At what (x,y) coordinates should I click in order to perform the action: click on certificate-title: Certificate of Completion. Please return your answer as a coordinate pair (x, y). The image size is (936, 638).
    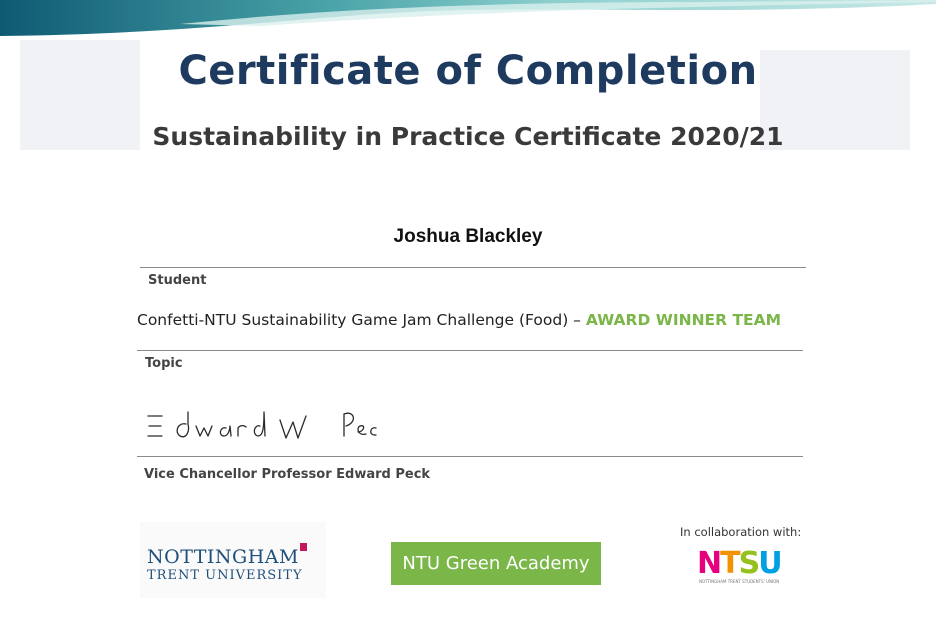
    Looking at the image, I should click on (468, 71).